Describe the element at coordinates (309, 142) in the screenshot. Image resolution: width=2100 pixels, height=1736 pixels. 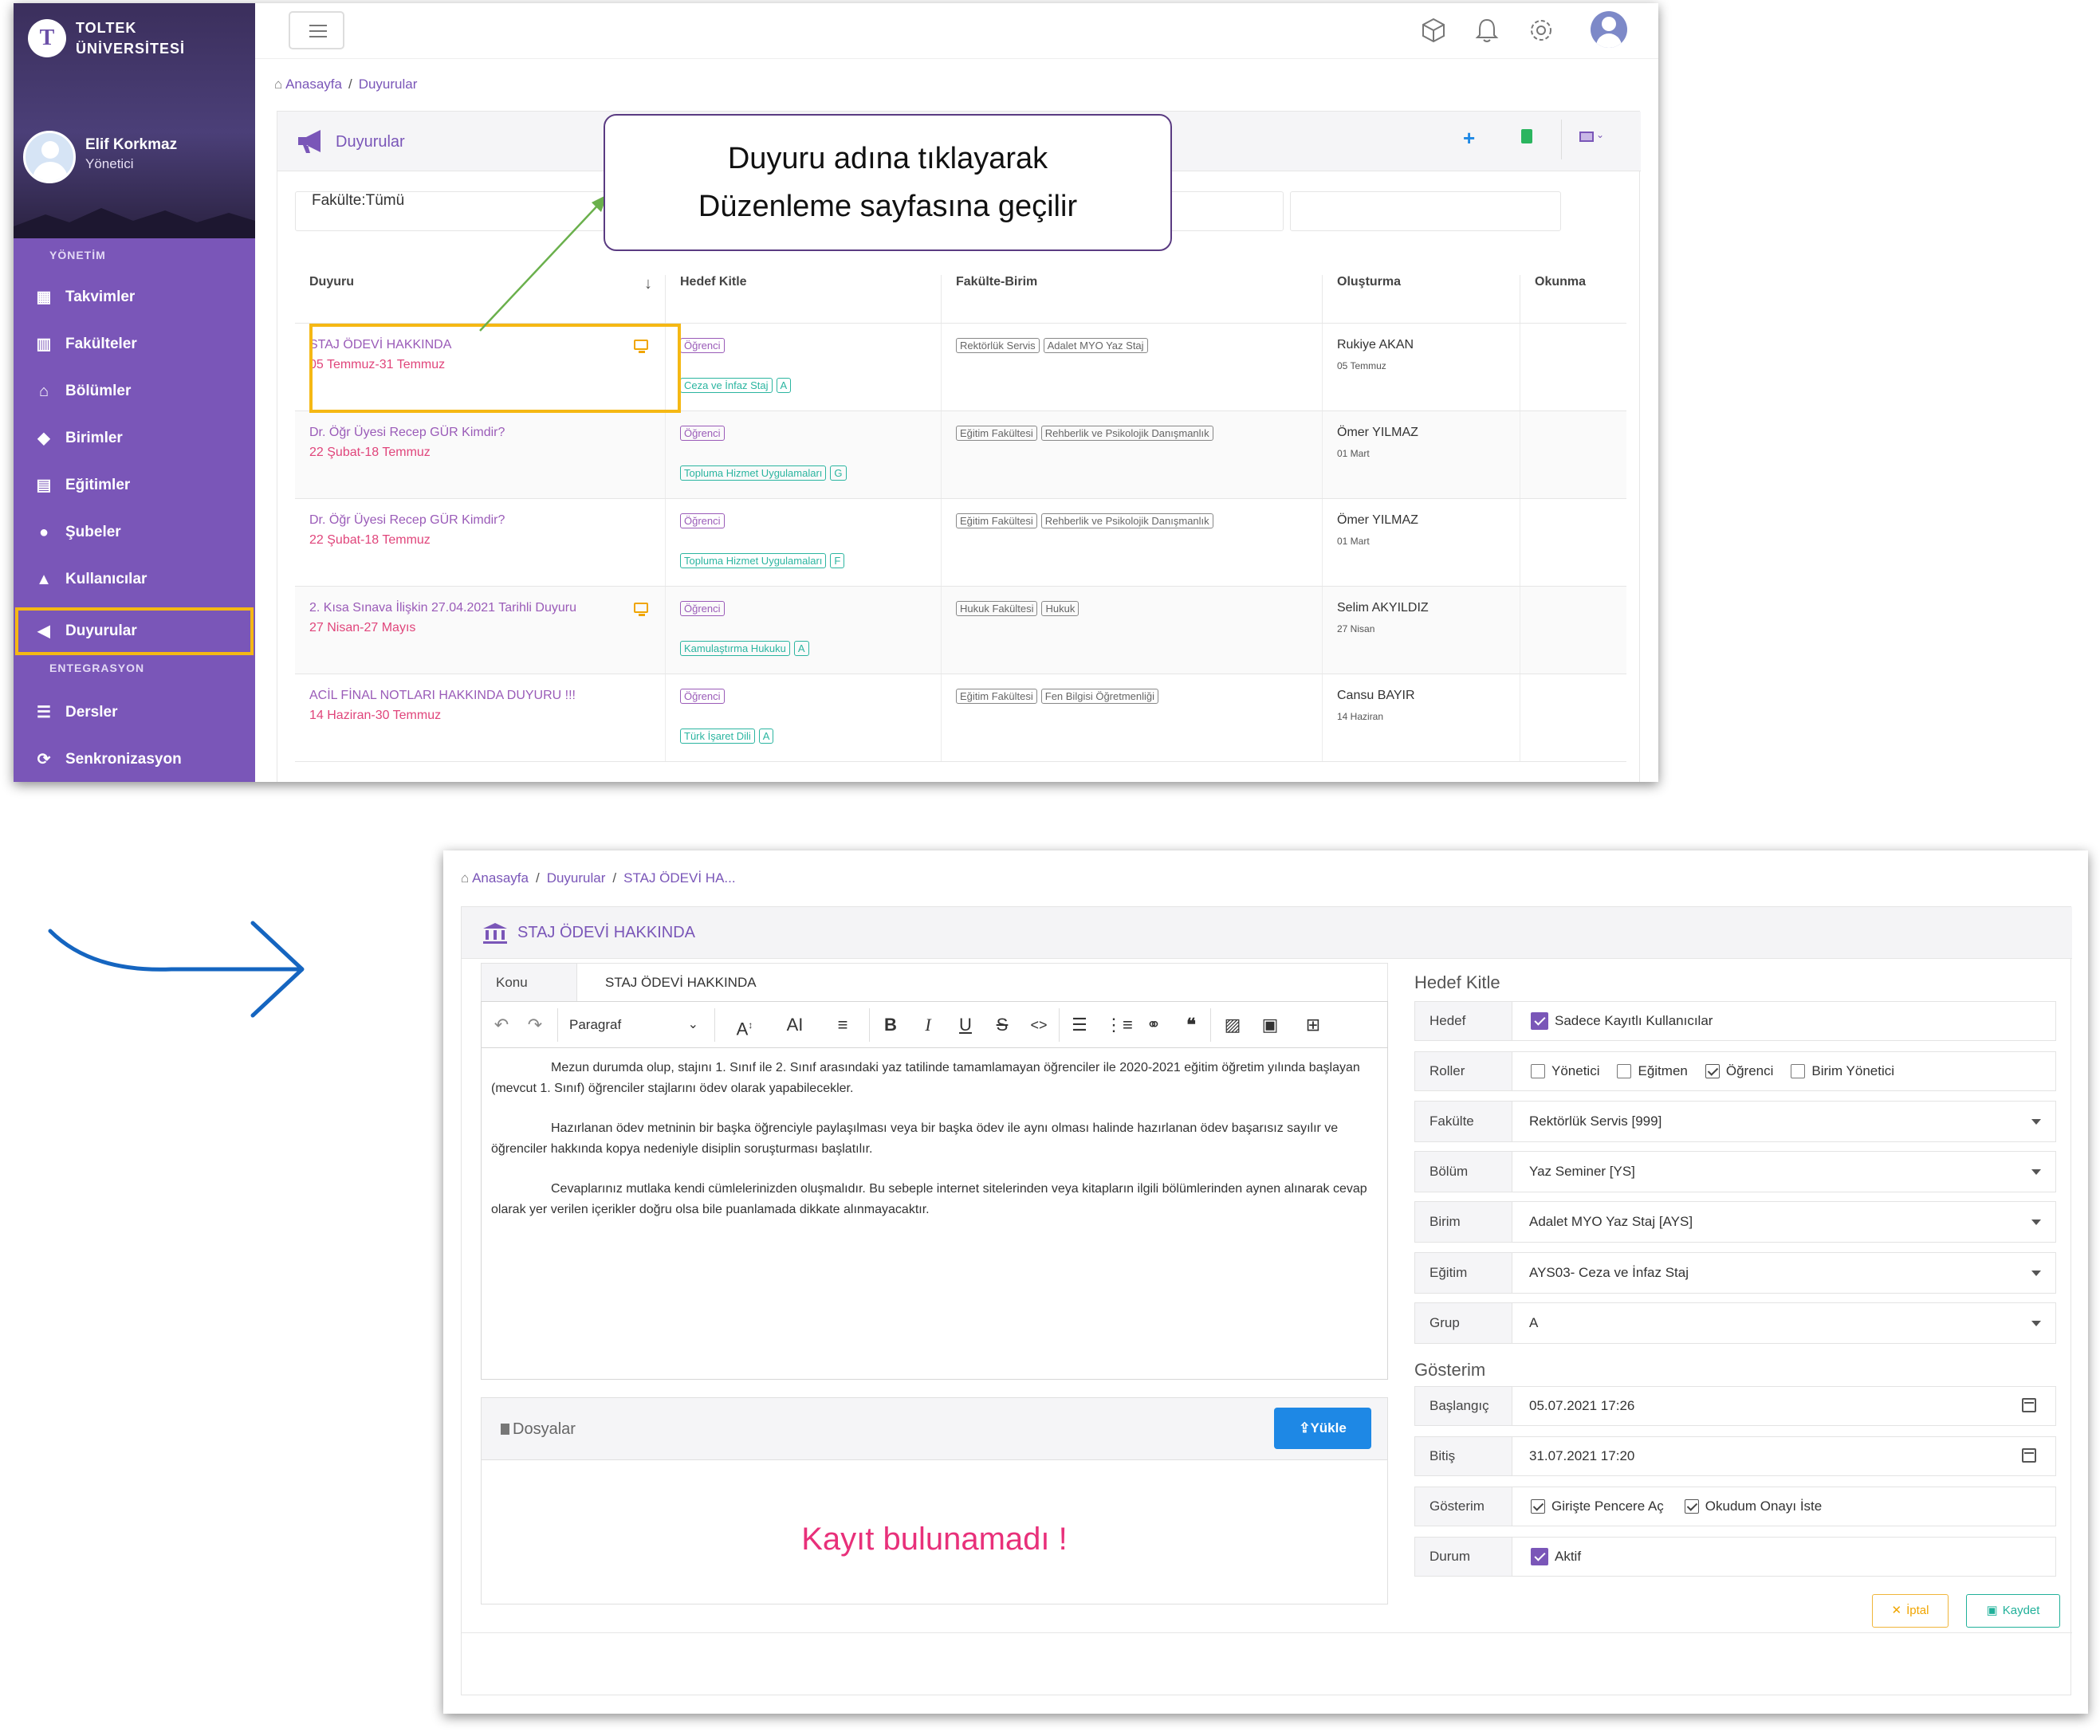
I see `megaphone-icon` at that location.